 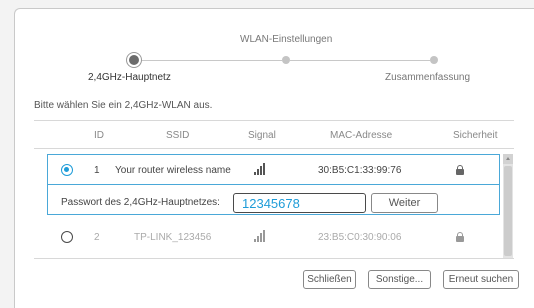 What do you see at coordinates (208, 60) in the screenshot?
I see `progress-line-left` at bounding box center [208, 60].